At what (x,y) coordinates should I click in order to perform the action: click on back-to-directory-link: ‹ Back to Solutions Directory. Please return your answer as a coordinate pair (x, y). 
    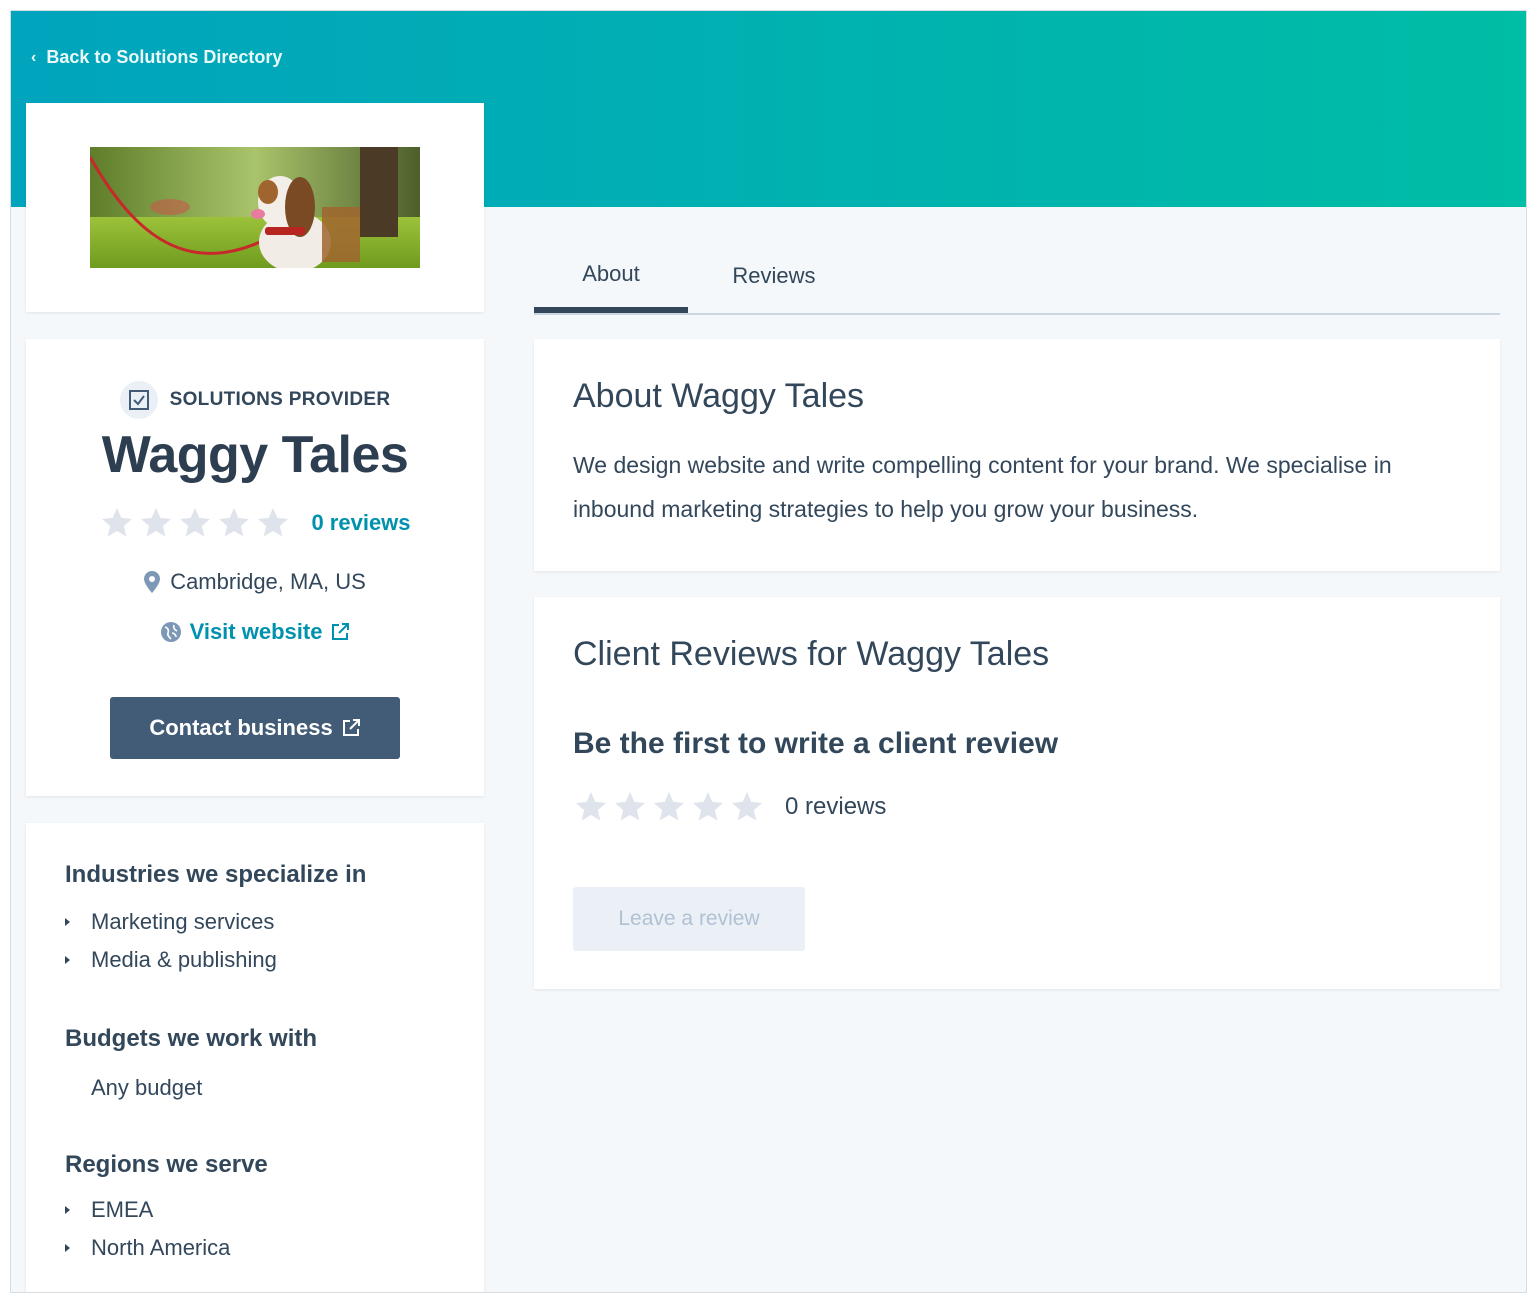
    Looking at the image, I should click on (156, 57).